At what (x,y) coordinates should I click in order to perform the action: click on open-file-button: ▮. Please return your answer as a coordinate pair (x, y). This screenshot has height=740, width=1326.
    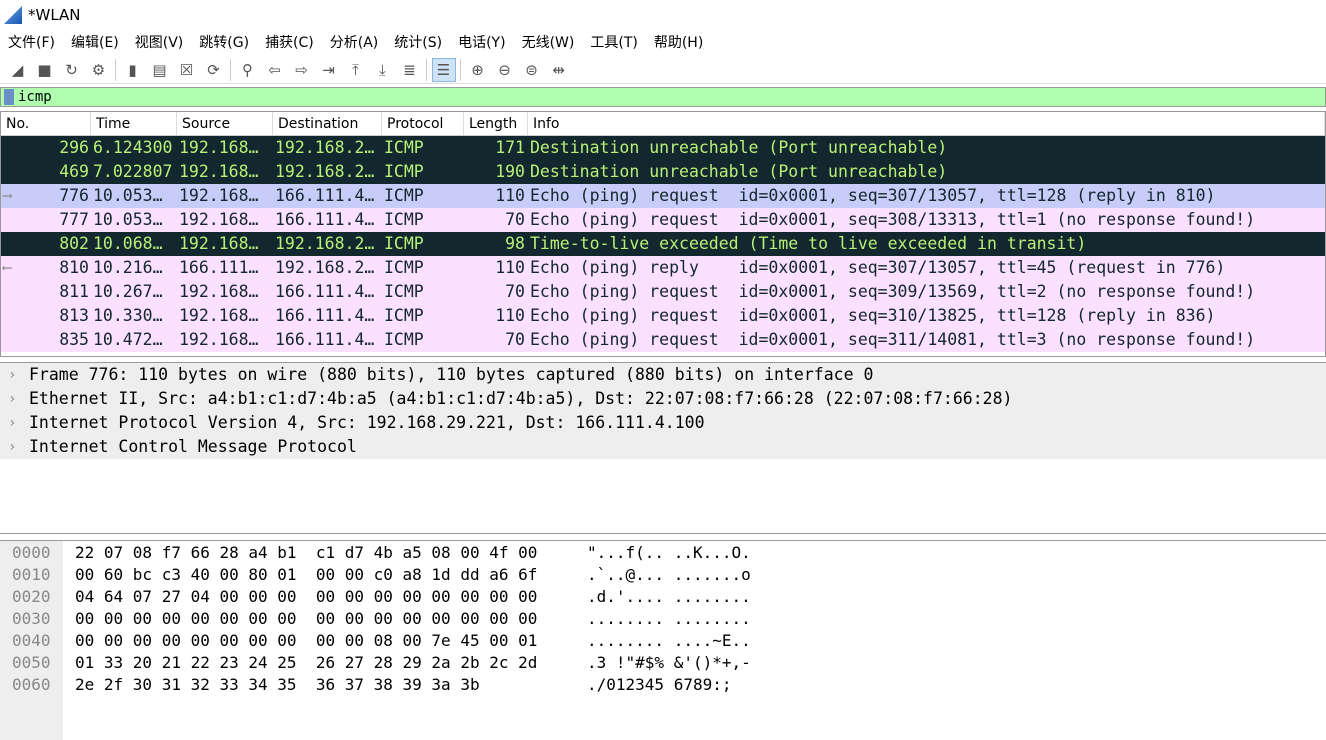
    Looking at the image, I should click on (133, 70).